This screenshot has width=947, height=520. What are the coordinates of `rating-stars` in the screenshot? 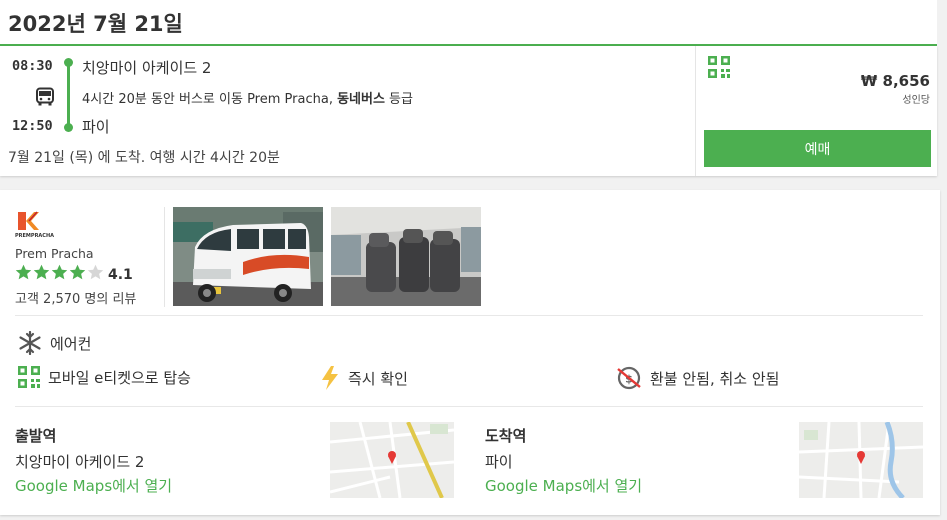 It's located at (59, 272).